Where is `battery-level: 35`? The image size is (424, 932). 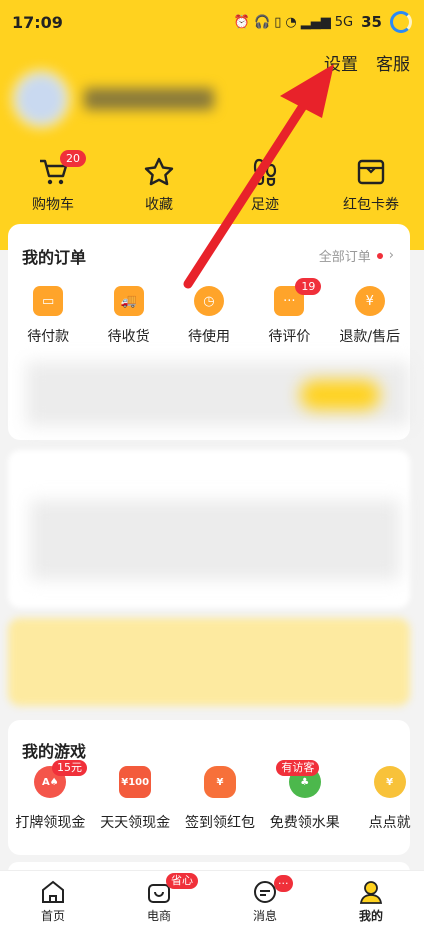
battery-level: 35 is located at coordinates (371, 22).